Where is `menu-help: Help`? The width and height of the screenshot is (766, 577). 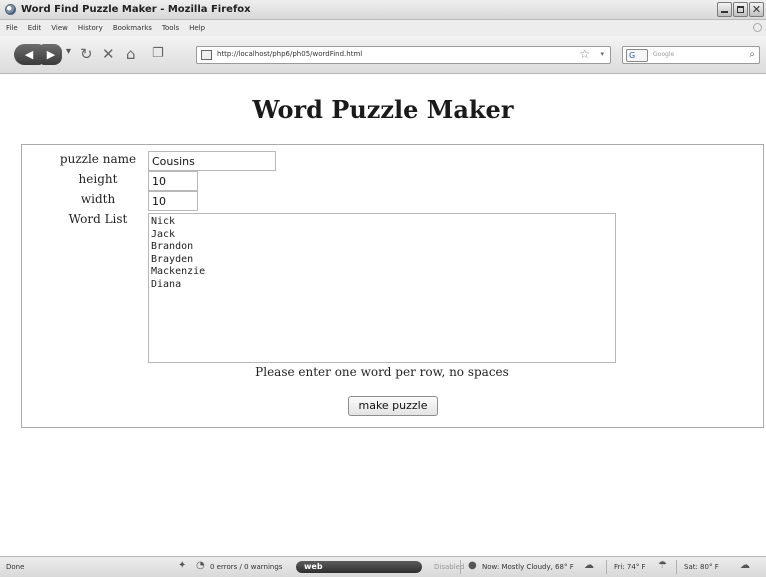 menu-help: Help is located at coordinates (197, 28).